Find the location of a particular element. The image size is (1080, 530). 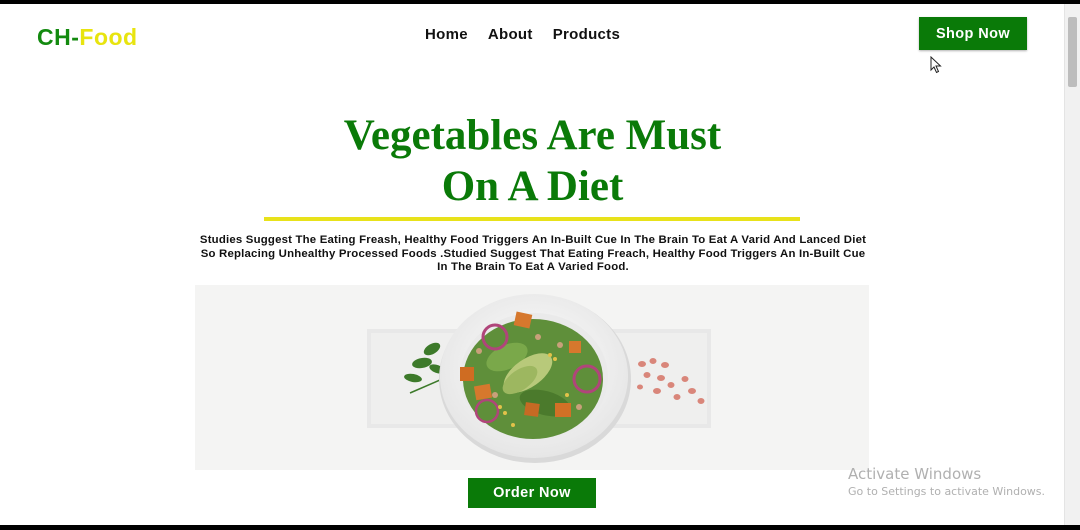

hero-title-line2: On A Diet is located at coordinates (532, 186).